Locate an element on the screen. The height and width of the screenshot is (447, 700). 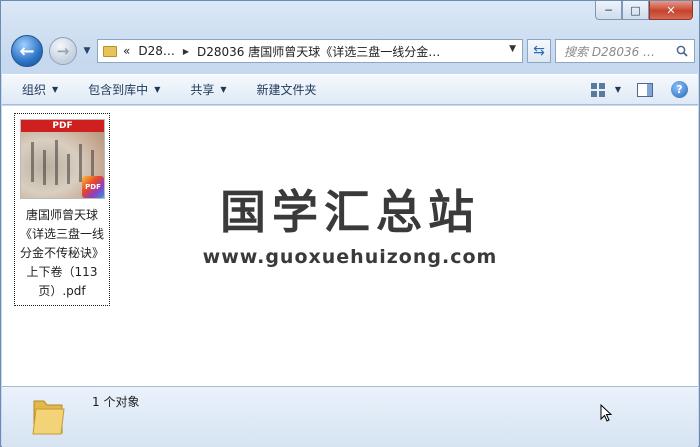
details-pane: 1 个对象 is located at coordinates (350, 416).